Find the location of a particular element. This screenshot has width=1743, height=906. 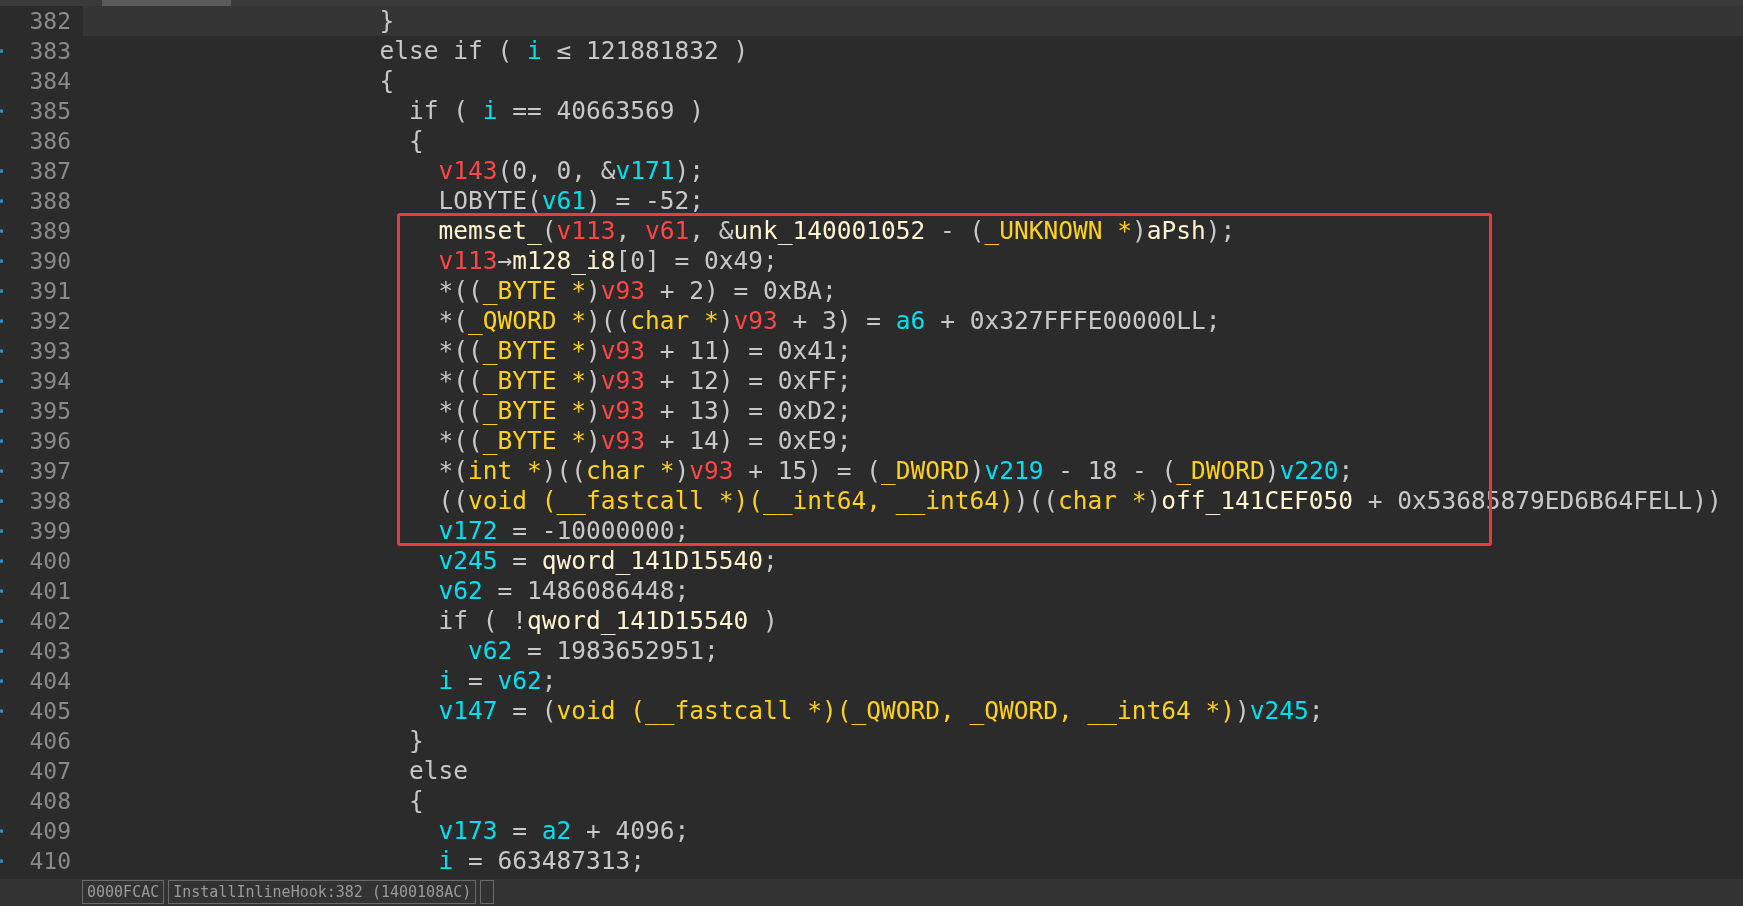

line-number: 382 is located at coordinates (50, 21).